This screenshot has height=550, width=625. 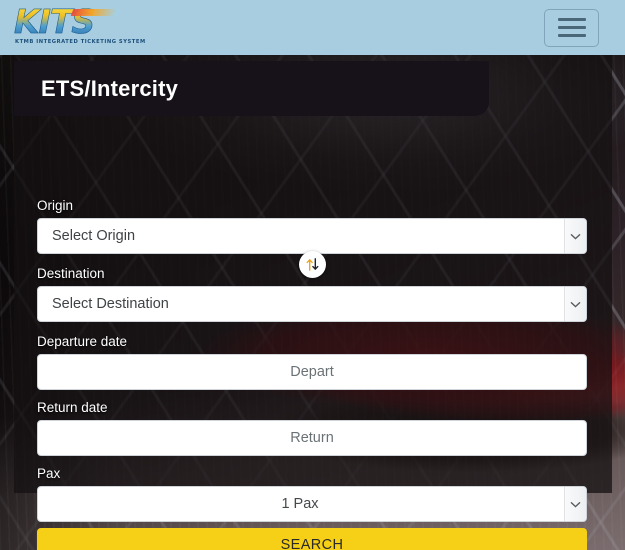 What do you see at coordinates (82, 341) in the screenshot?
I see `departure-date-label: Departure date` at bounding box center [82, 341].